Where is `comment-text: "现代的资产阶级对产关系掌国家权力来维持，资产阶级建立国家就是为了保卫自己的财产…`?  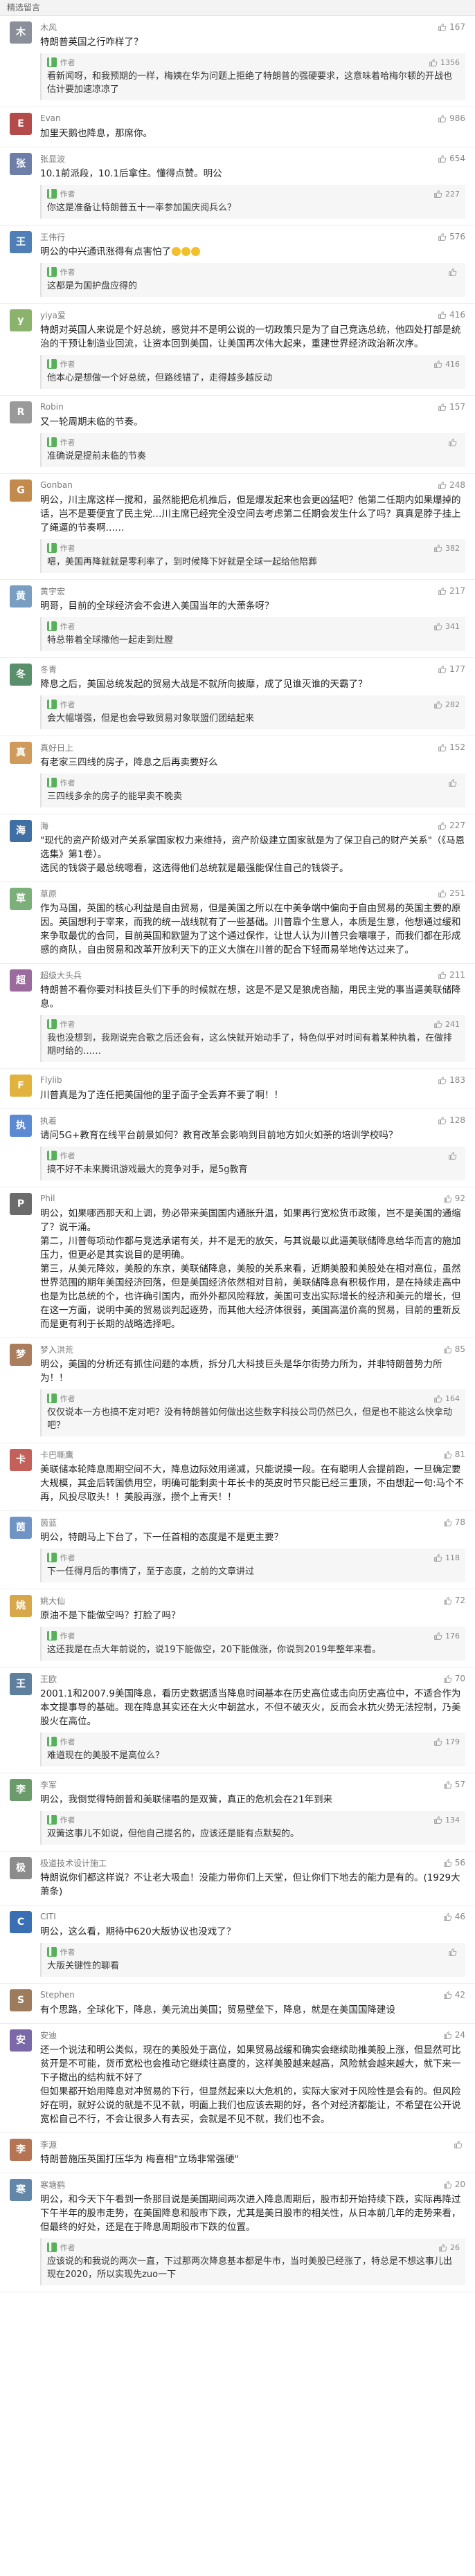
comment-text: "现代的资产阶级对产关系掌国家权力来维持，资产阶级建立国家就是为了保卫自己的财产… is located at coordinates (252, 855).